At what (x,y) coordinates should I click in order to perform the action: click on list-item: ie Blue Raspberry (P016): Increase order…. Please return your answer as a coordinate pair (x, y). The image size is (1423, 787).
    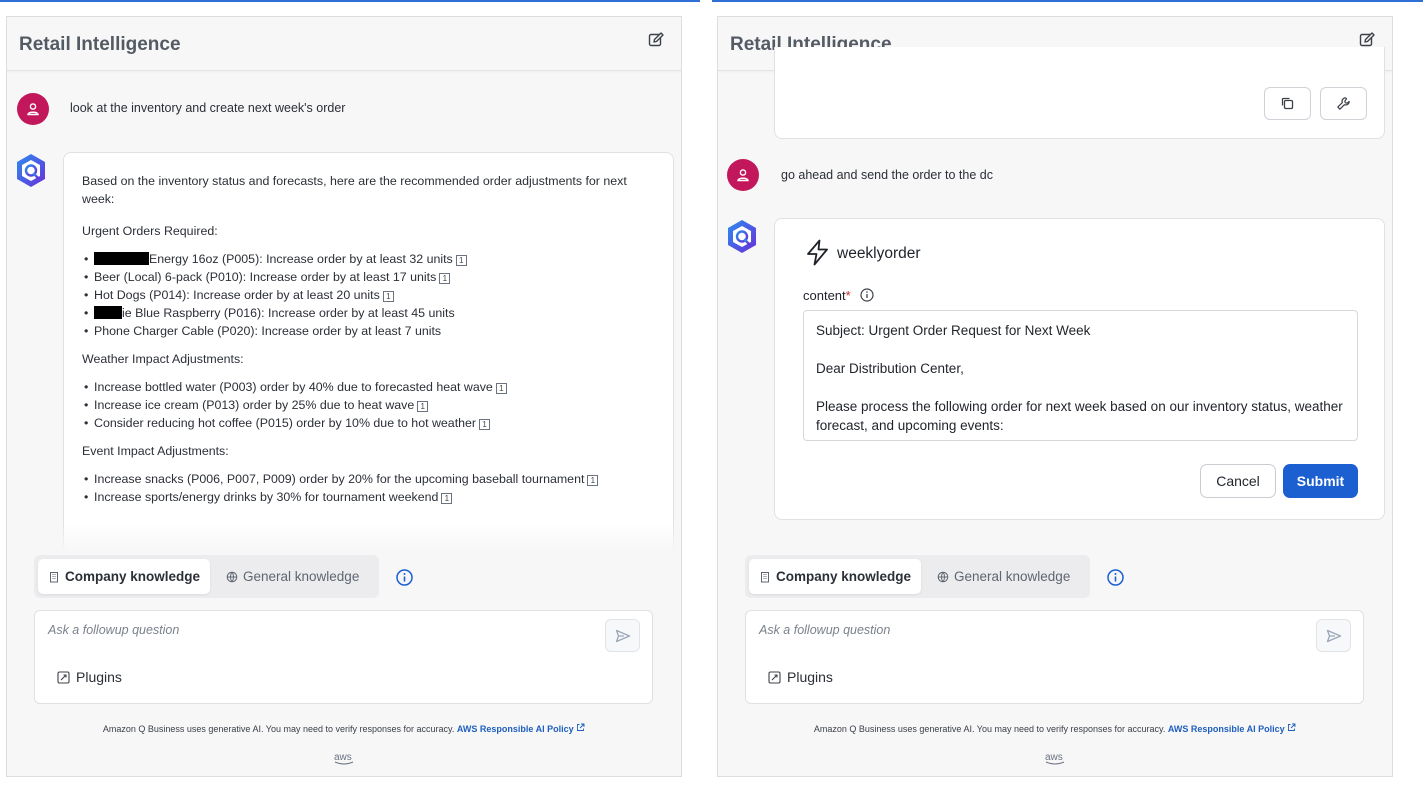
    Looking at the image, I should click on (373, 313).